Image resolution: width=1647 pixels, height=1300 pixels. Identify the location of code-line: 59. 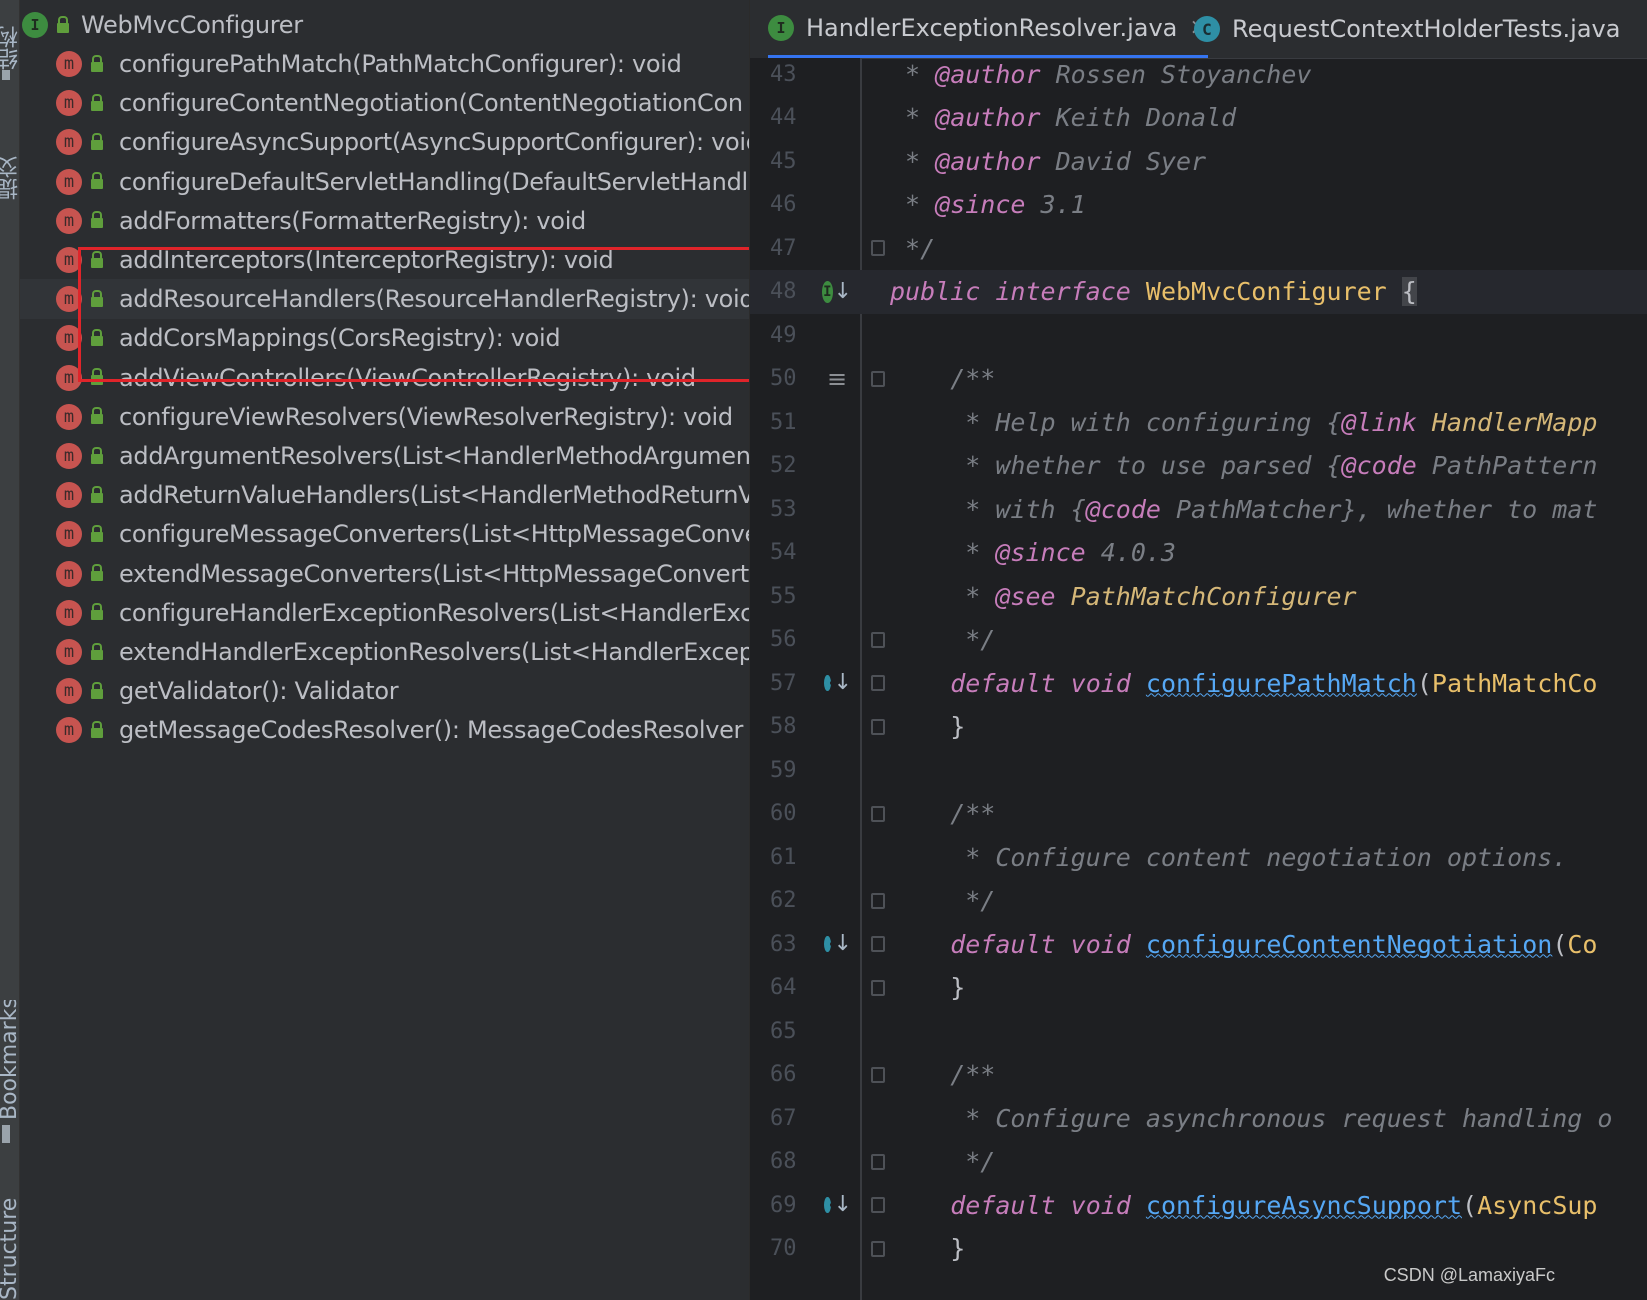
(1198, 770).